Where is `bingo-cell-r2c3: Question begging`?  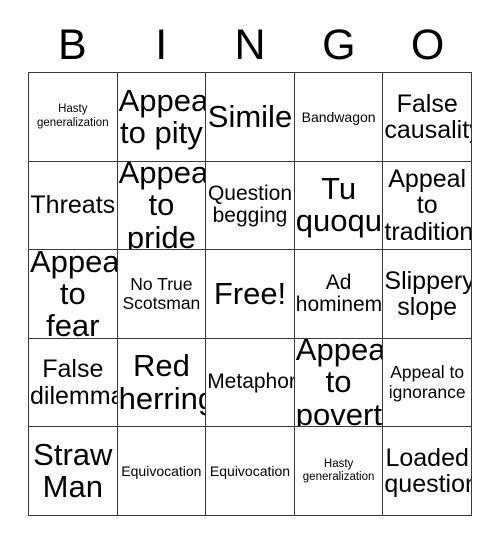 bingo-cell-r2c3: Question begging is located at coordinates (250, 206).